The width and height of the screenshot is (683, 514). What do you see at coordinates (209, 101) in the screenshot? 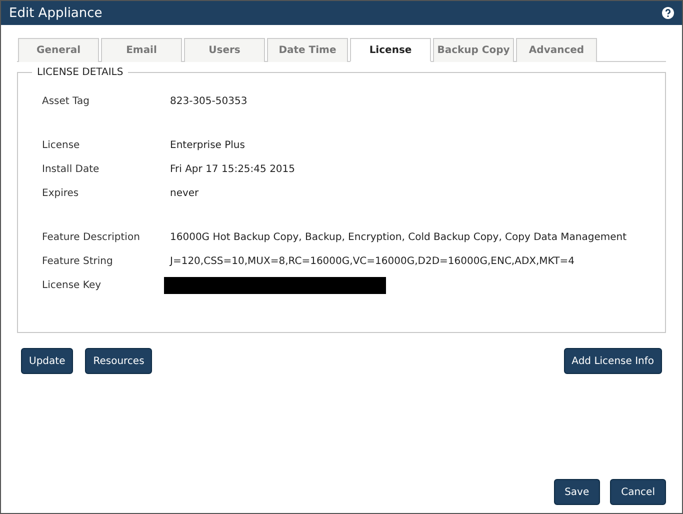
I see `field-value: 823-305-50353` at bounding box center [209, 101].